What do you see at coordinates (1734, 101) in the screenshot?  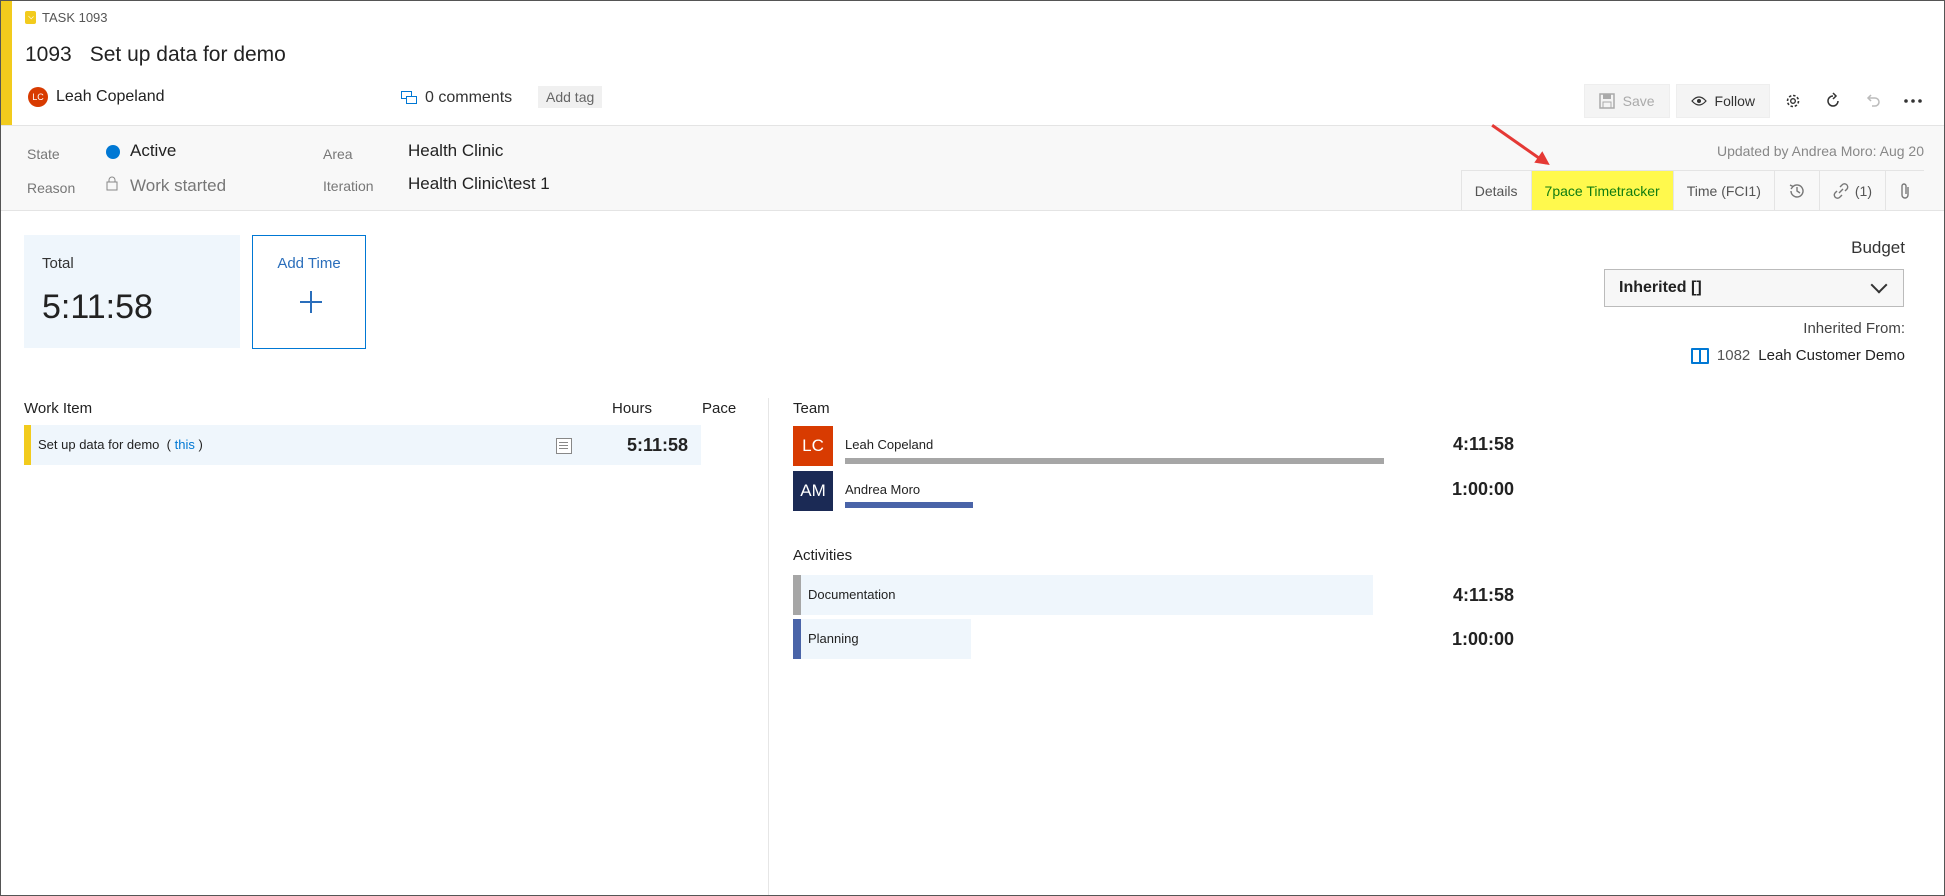 I see `follow-label: Follow` at bounding box center [1734, 101].